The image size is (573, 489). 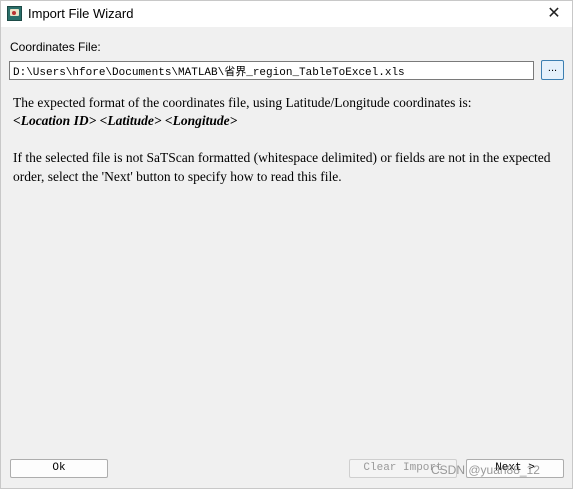 I want to click on window-title: Import File Wizard, so click(x=81, y=13).